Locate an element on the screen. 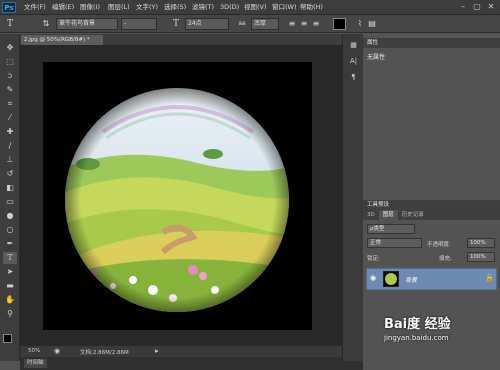 The height and width of the screenshot is (370, 500). document-size-info: 文档:2.86M/2.86M is located at coordinates (104, 353).